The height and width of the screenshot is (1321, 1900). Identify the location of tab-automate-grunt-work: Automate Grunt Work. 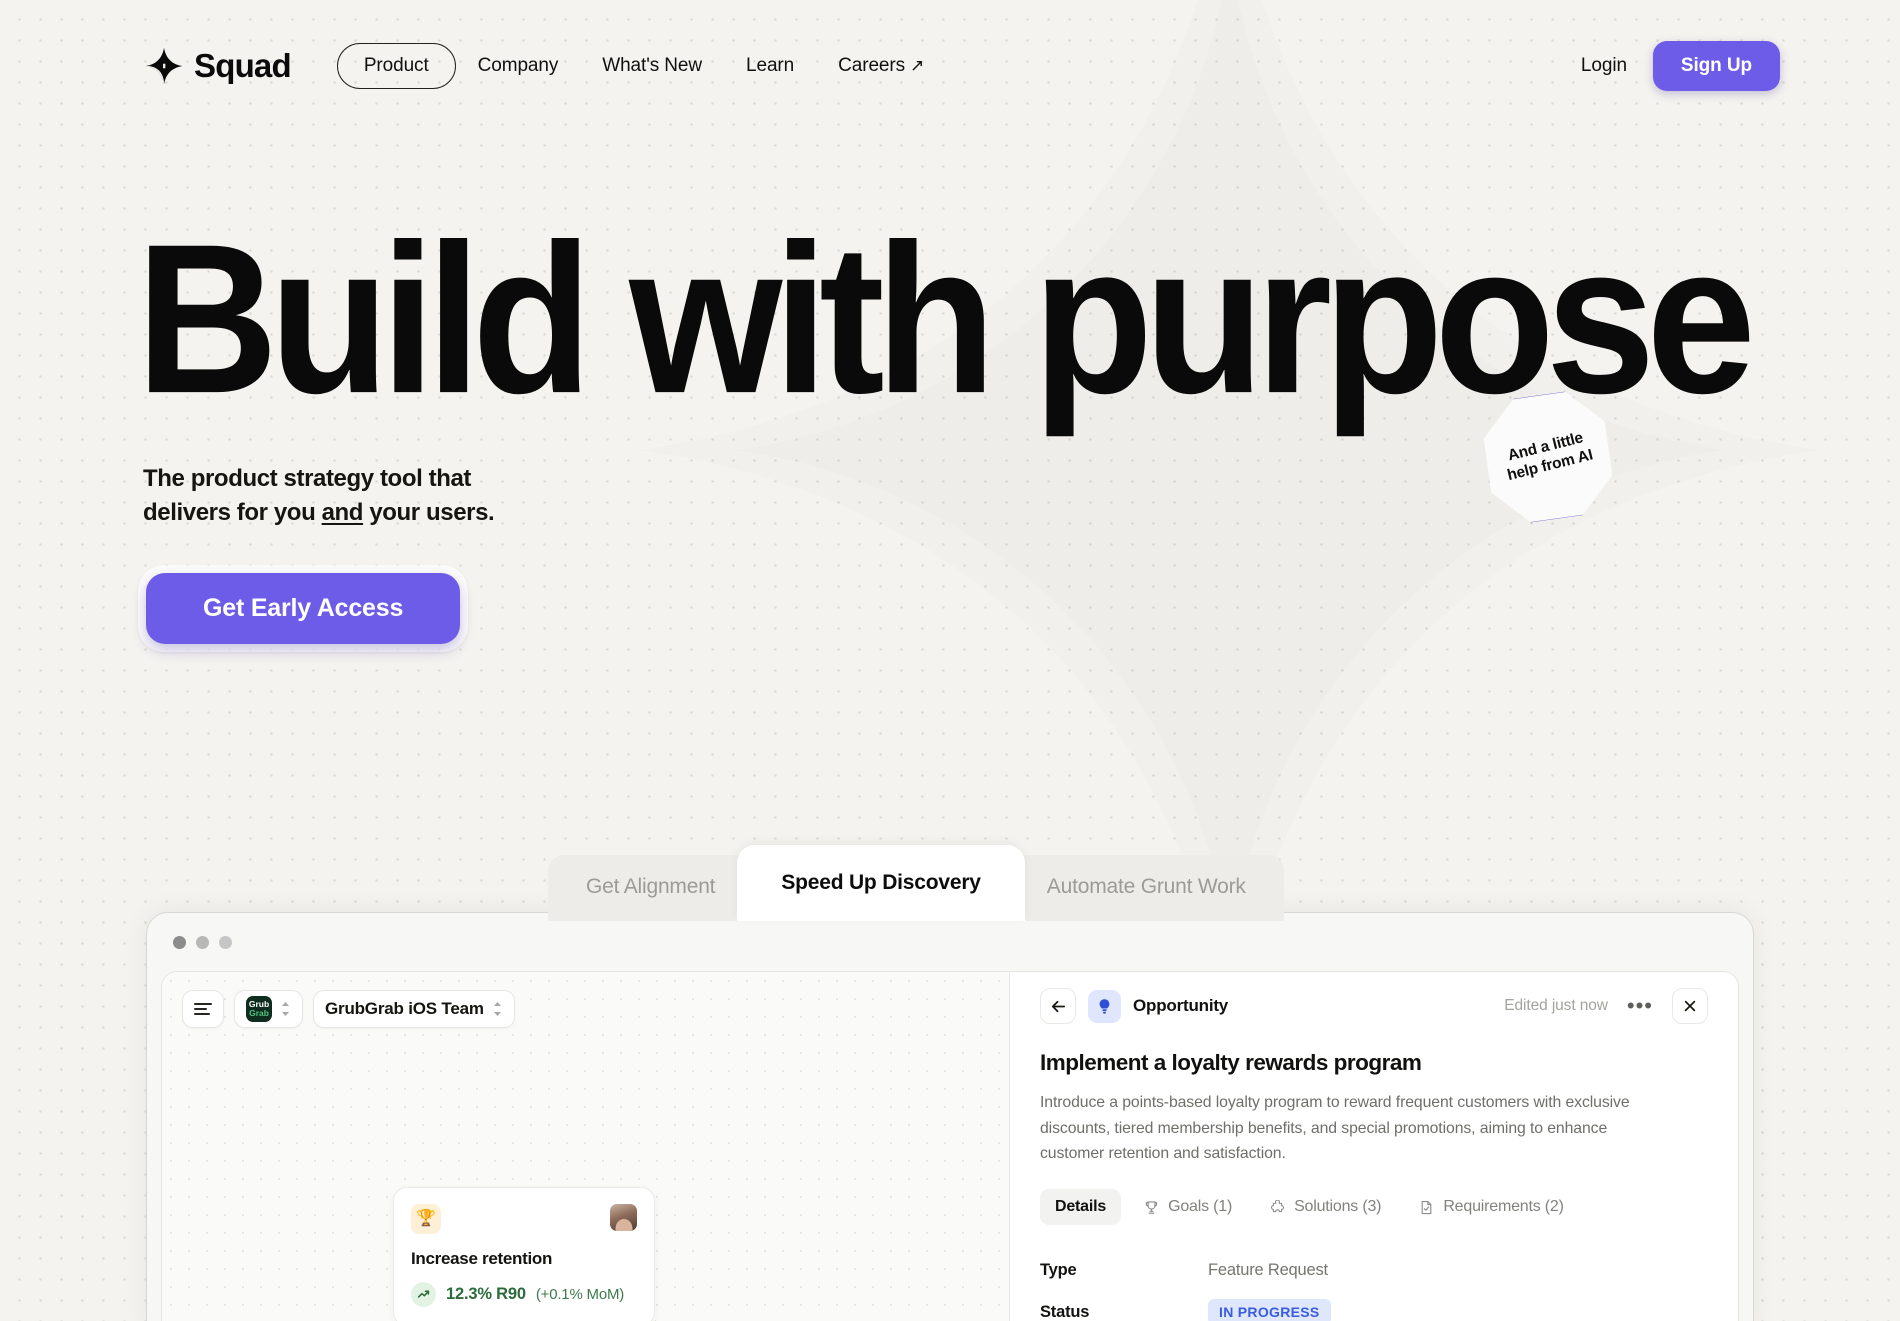
(1146, 888).